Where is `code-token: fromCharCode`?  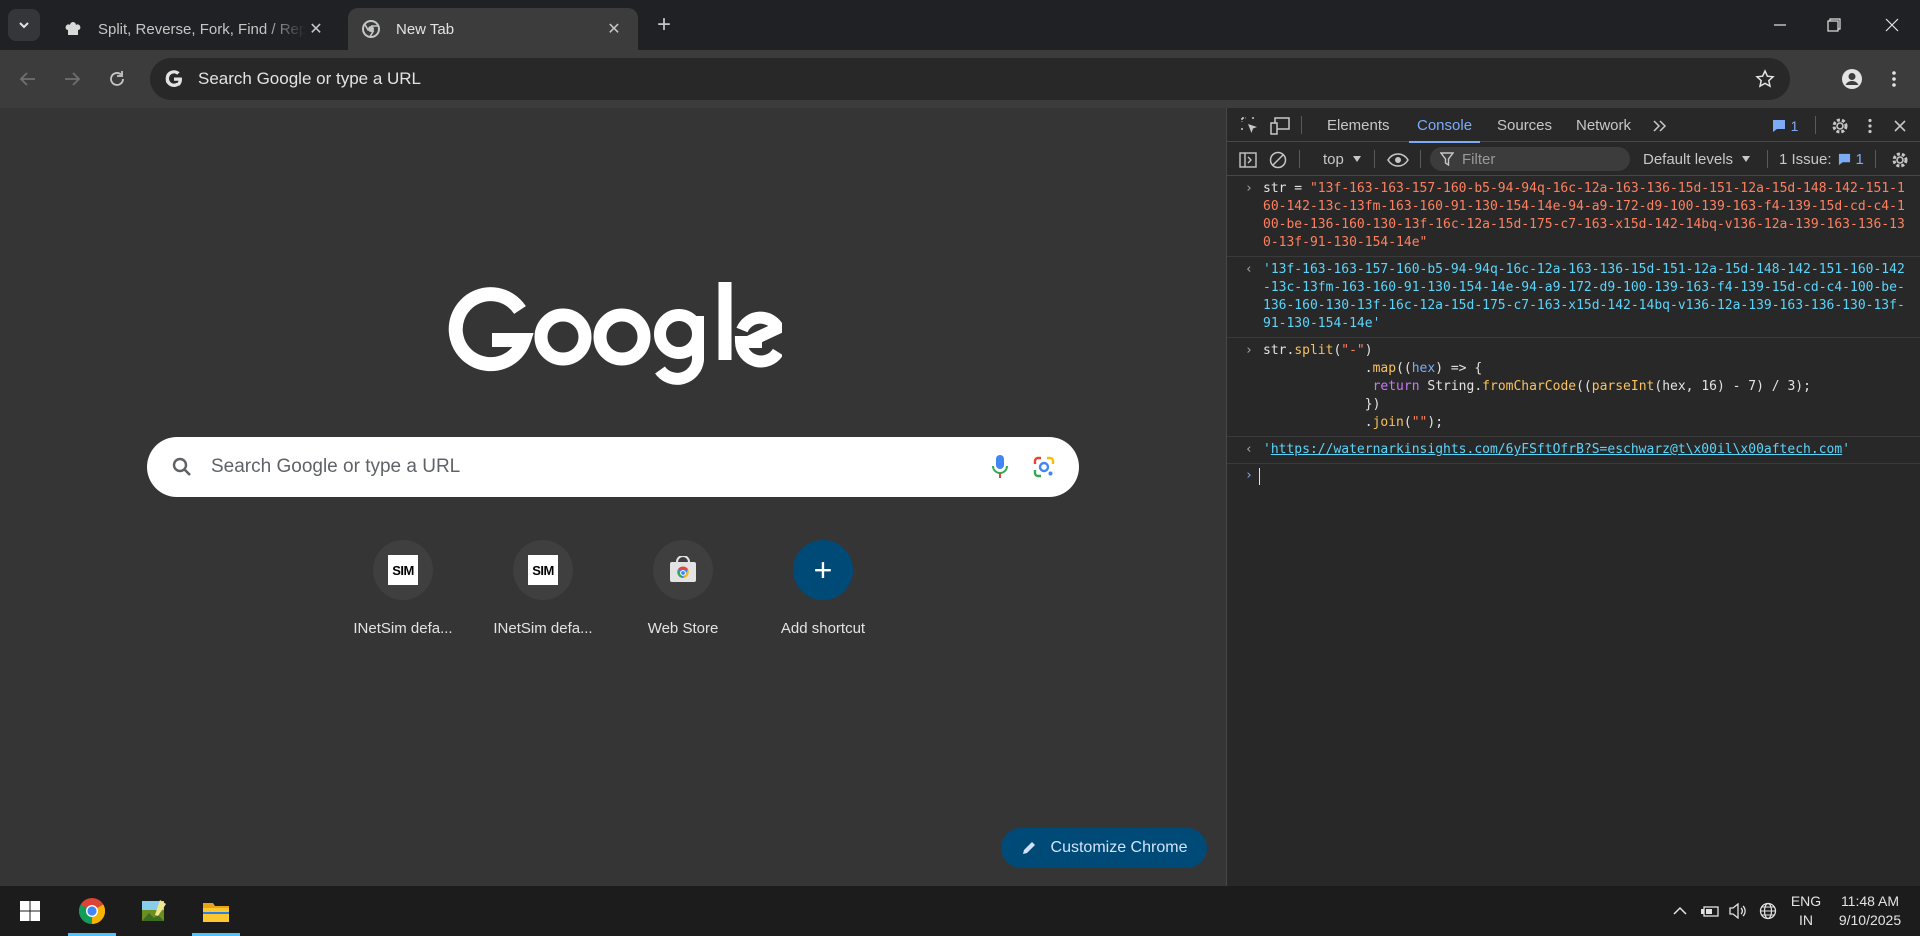 code-token: fromCharCode is located at coordinates (1529, 386).